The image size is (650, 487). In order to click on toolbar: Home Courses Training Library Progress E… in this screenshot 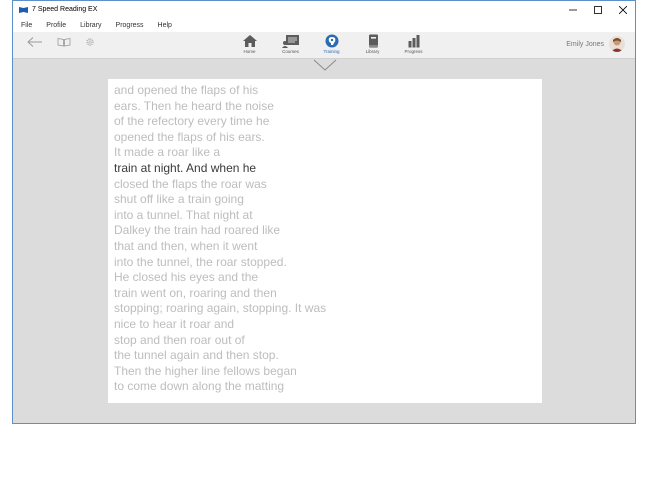, I will do `click(324, 45)`.